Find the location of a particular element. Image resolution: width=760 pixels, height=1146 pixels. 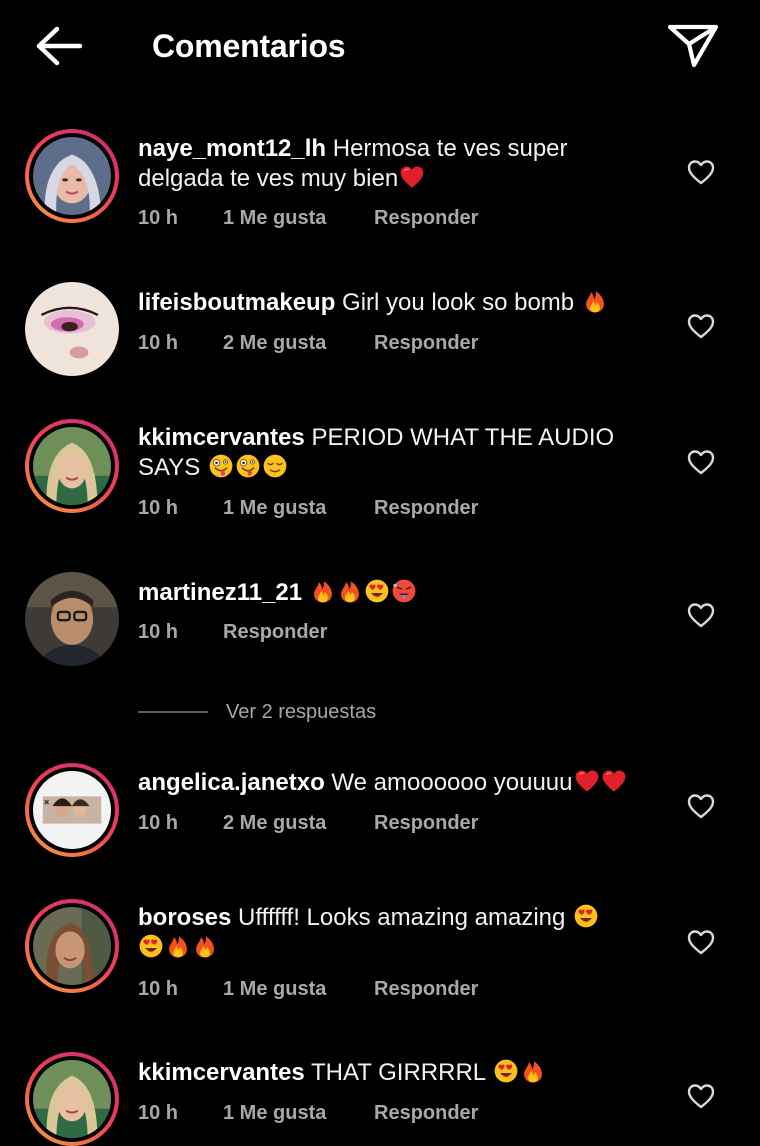

comment-text: PERIOD WHAT THE AUDIO is located at coordinates (463, 437).